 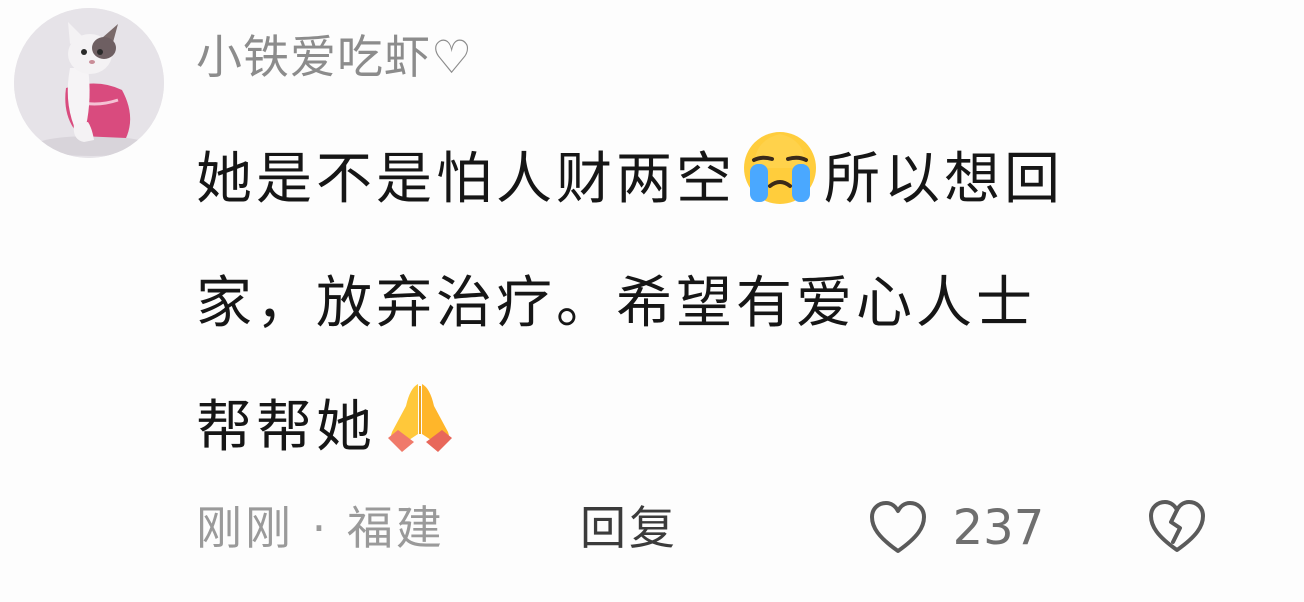 What do you see at coordinates (616, 303) in the screenshot?
I see `comment-line-2: 家，放弃治疗。希望有爱心人士` at bounding box center [616, 303].